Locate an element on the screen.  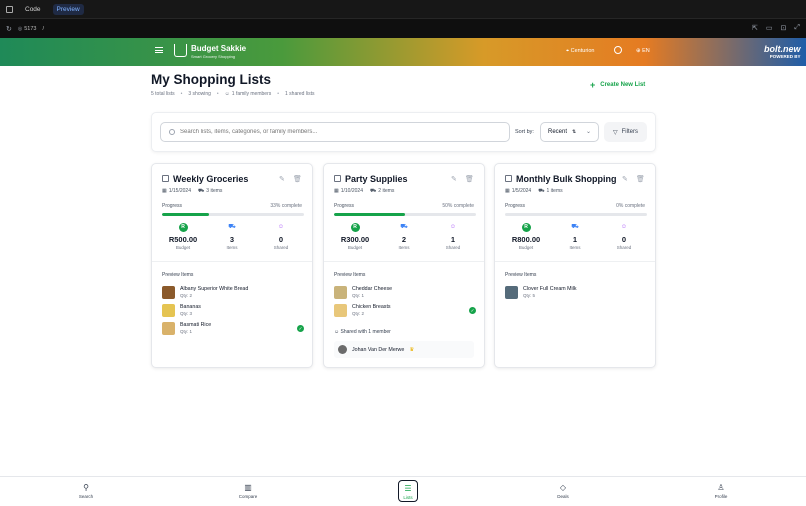
shared-with-label: Shared with 1 member is located at coordinates (365, 332).